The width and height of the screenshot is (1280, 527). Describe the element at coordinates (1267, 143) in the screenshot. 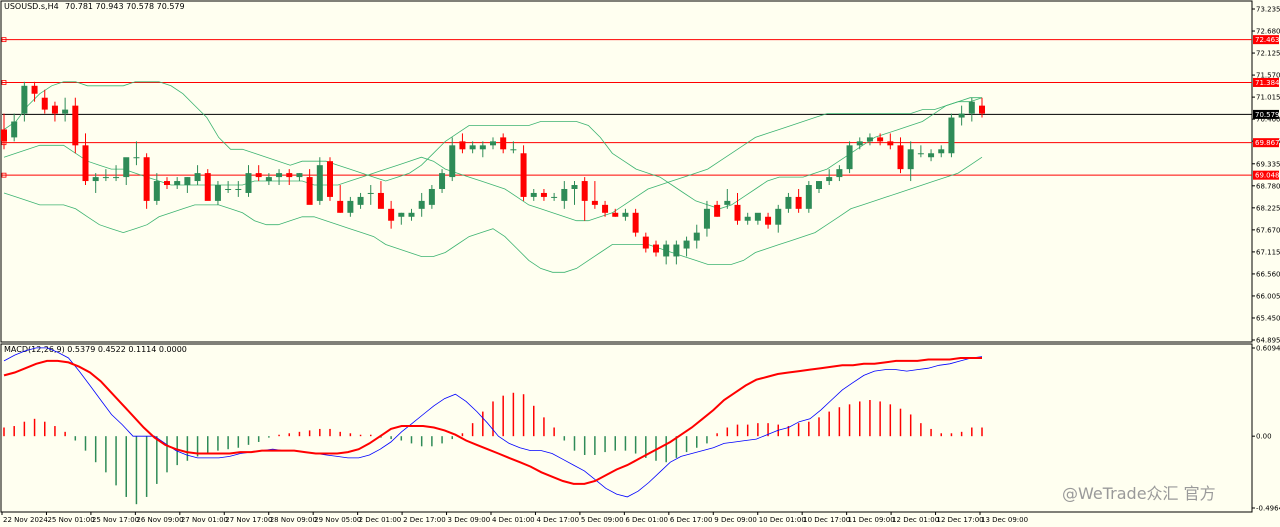

I see `level-price-label: 69.867` at that location.